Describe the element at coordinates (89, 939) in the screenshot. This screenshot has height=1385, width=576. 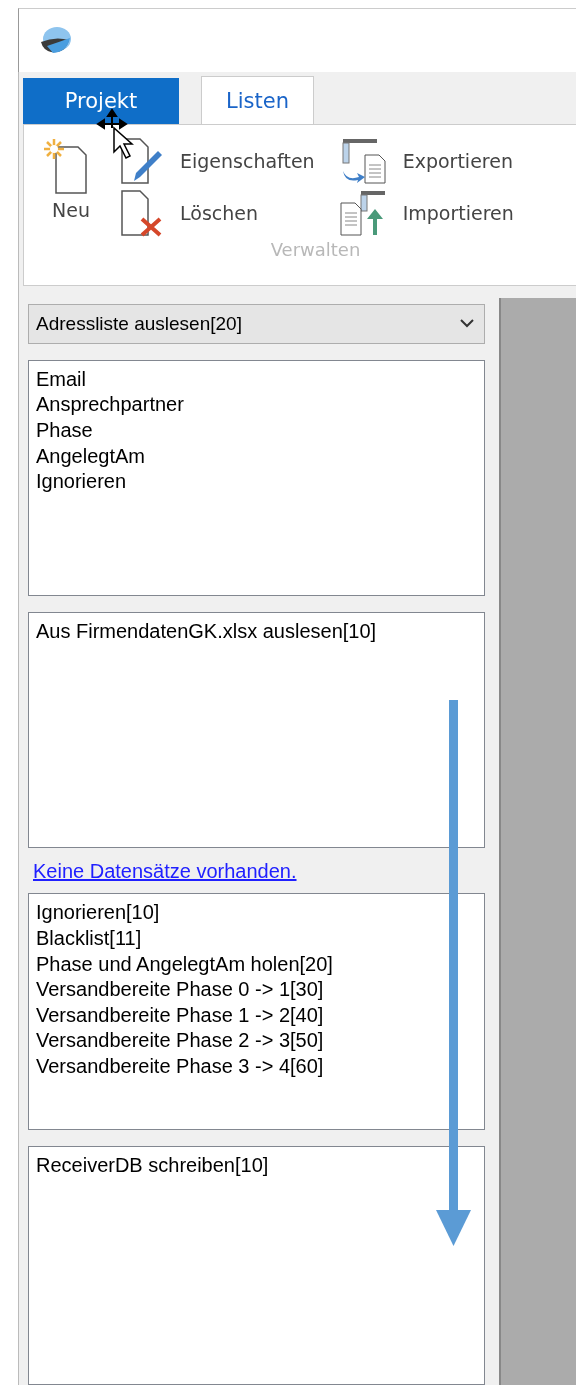
I see `list-item: Blacklist[11]` at that location.